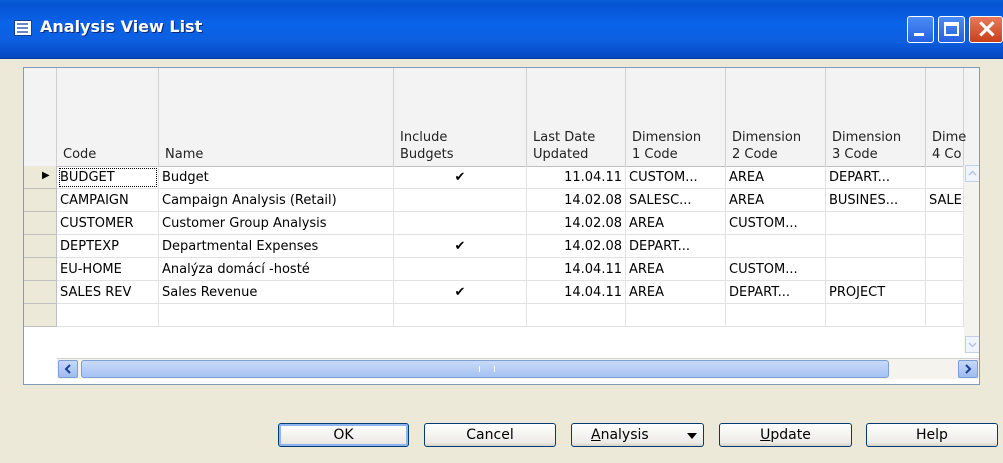  I want to click on cell-code: CAMPAIGN, so click(108, 200).